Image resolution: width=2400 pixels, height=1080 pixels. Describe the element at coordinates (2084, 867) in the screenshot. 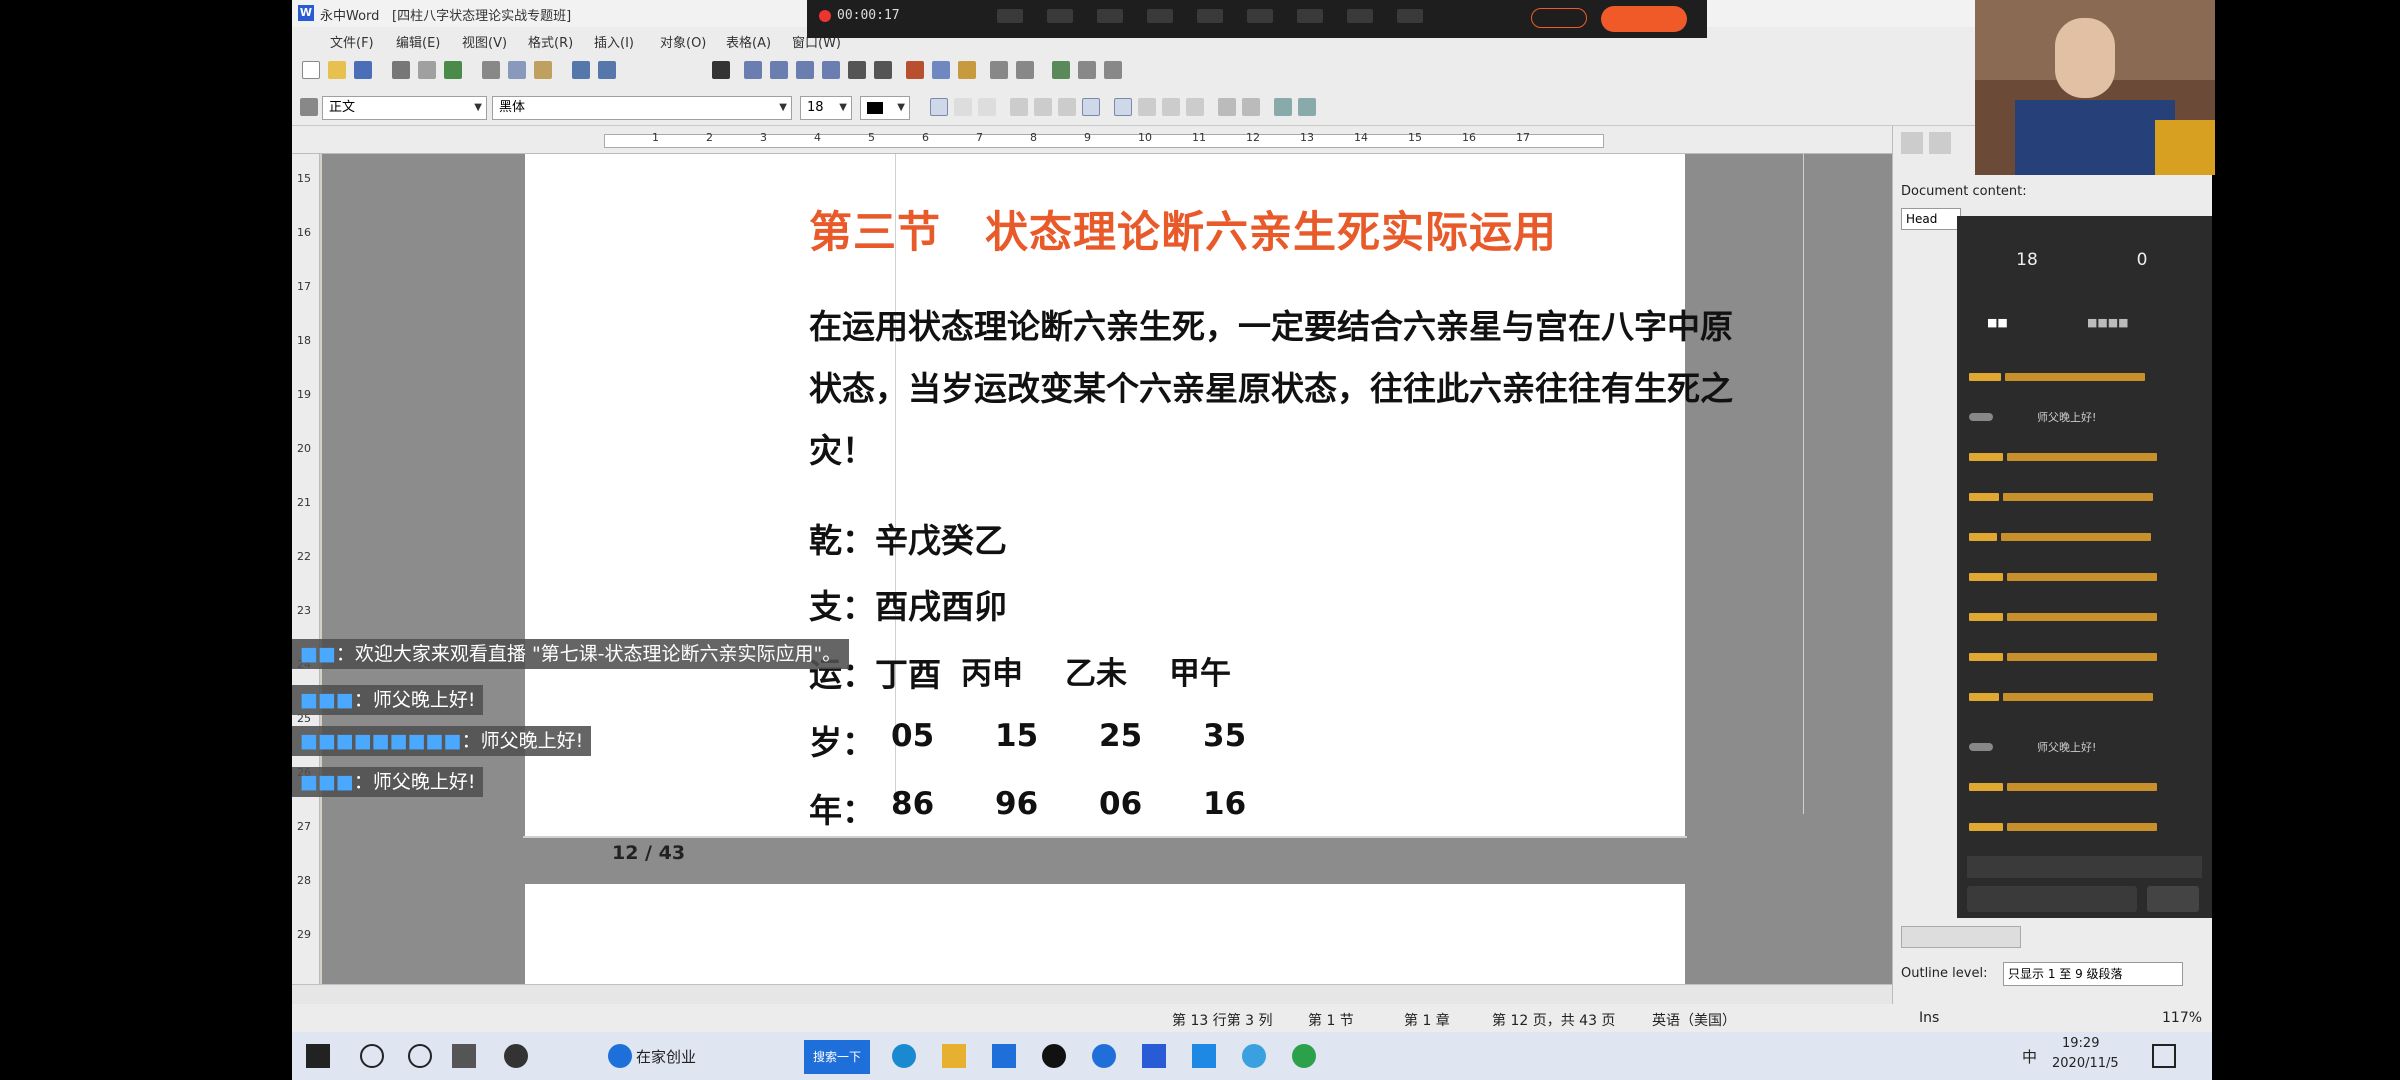

I see `gift-bar` at that location.